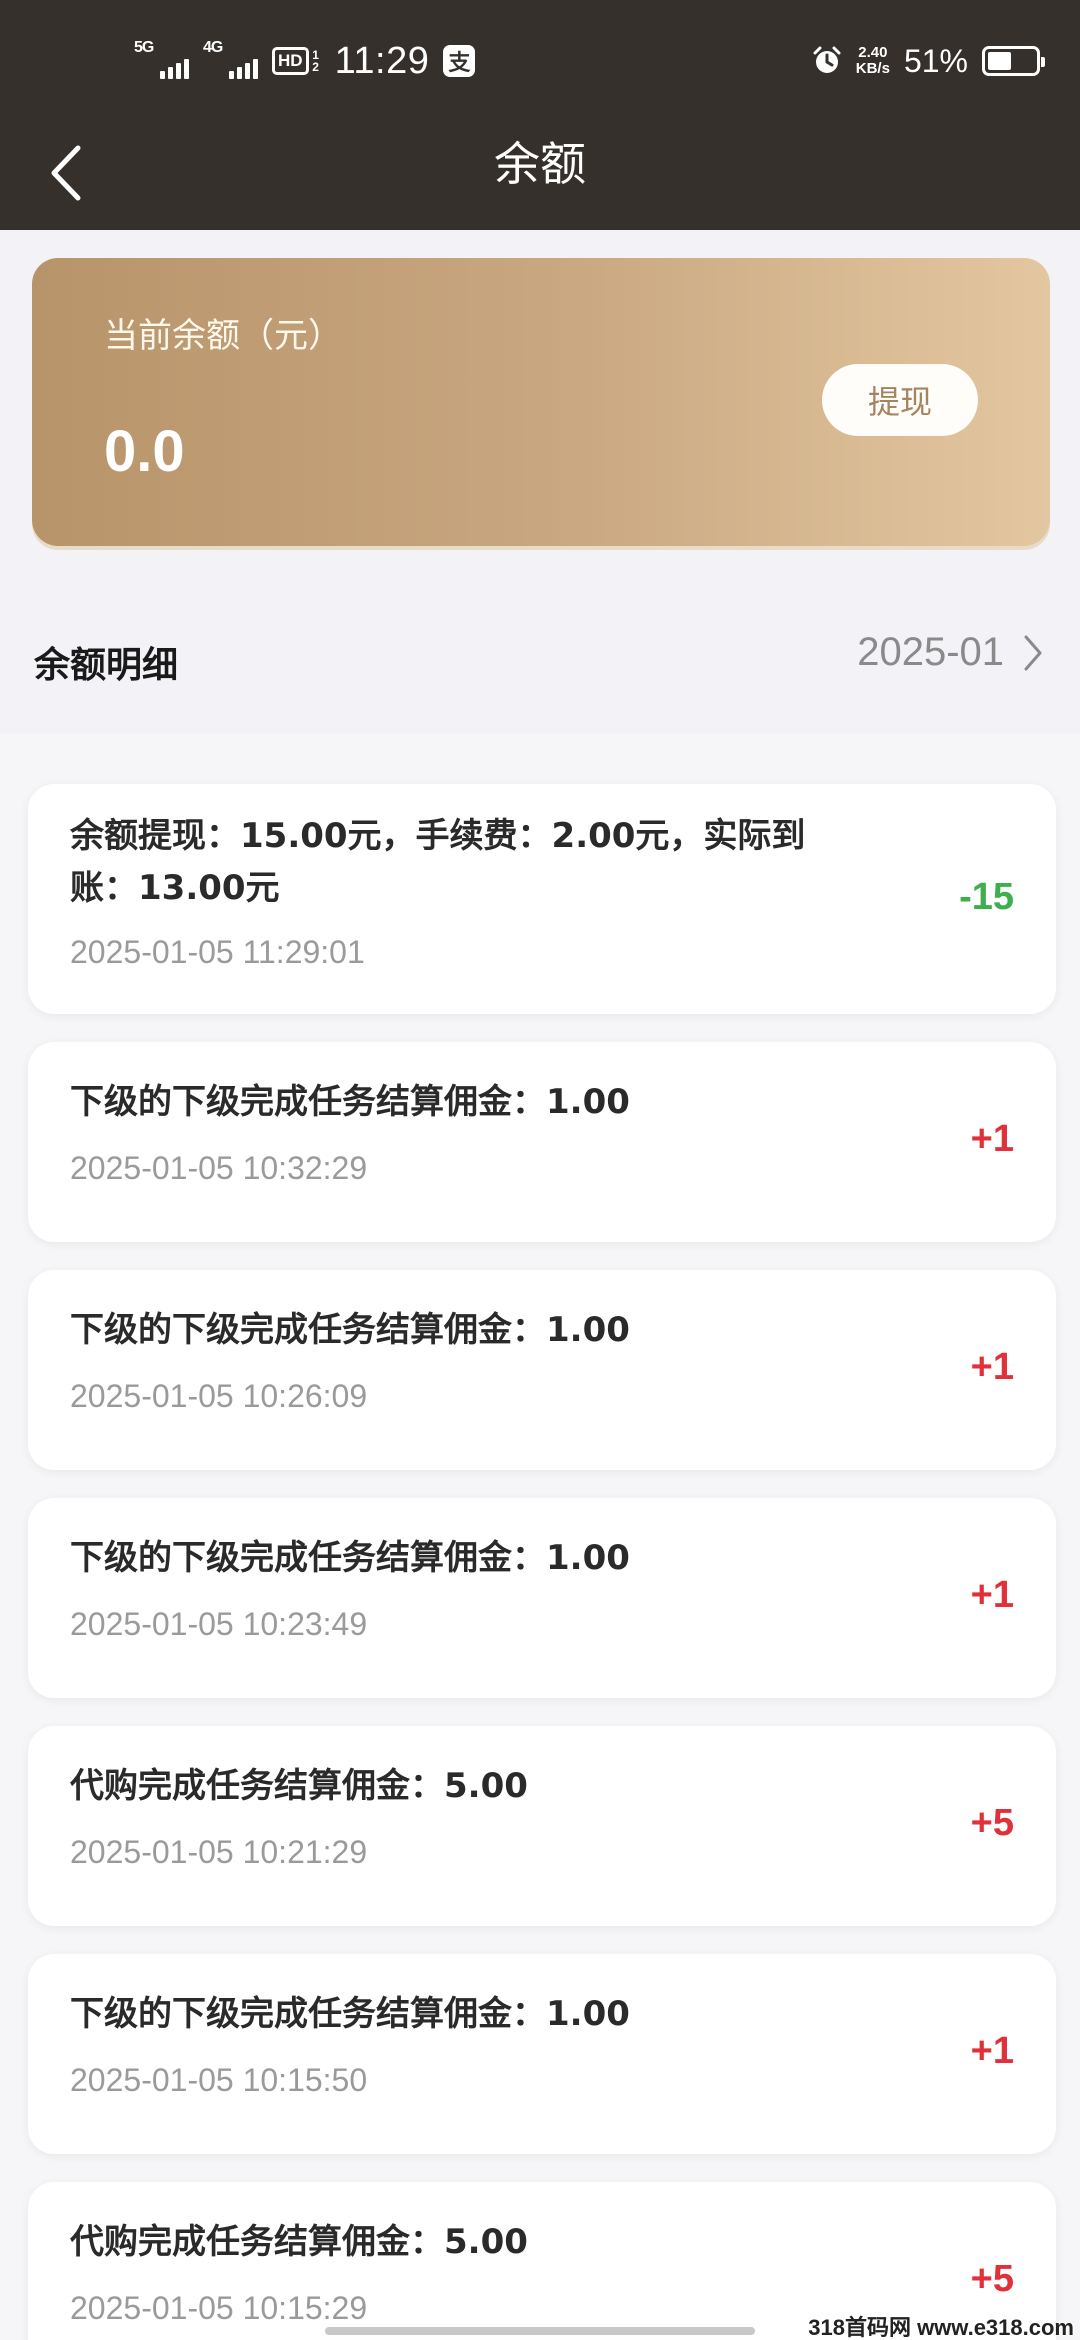 The width and height of the screenshot is (1080, 2340). I want to click on record-time: 2025-01-05 10:32:29, so click(219, 1168).